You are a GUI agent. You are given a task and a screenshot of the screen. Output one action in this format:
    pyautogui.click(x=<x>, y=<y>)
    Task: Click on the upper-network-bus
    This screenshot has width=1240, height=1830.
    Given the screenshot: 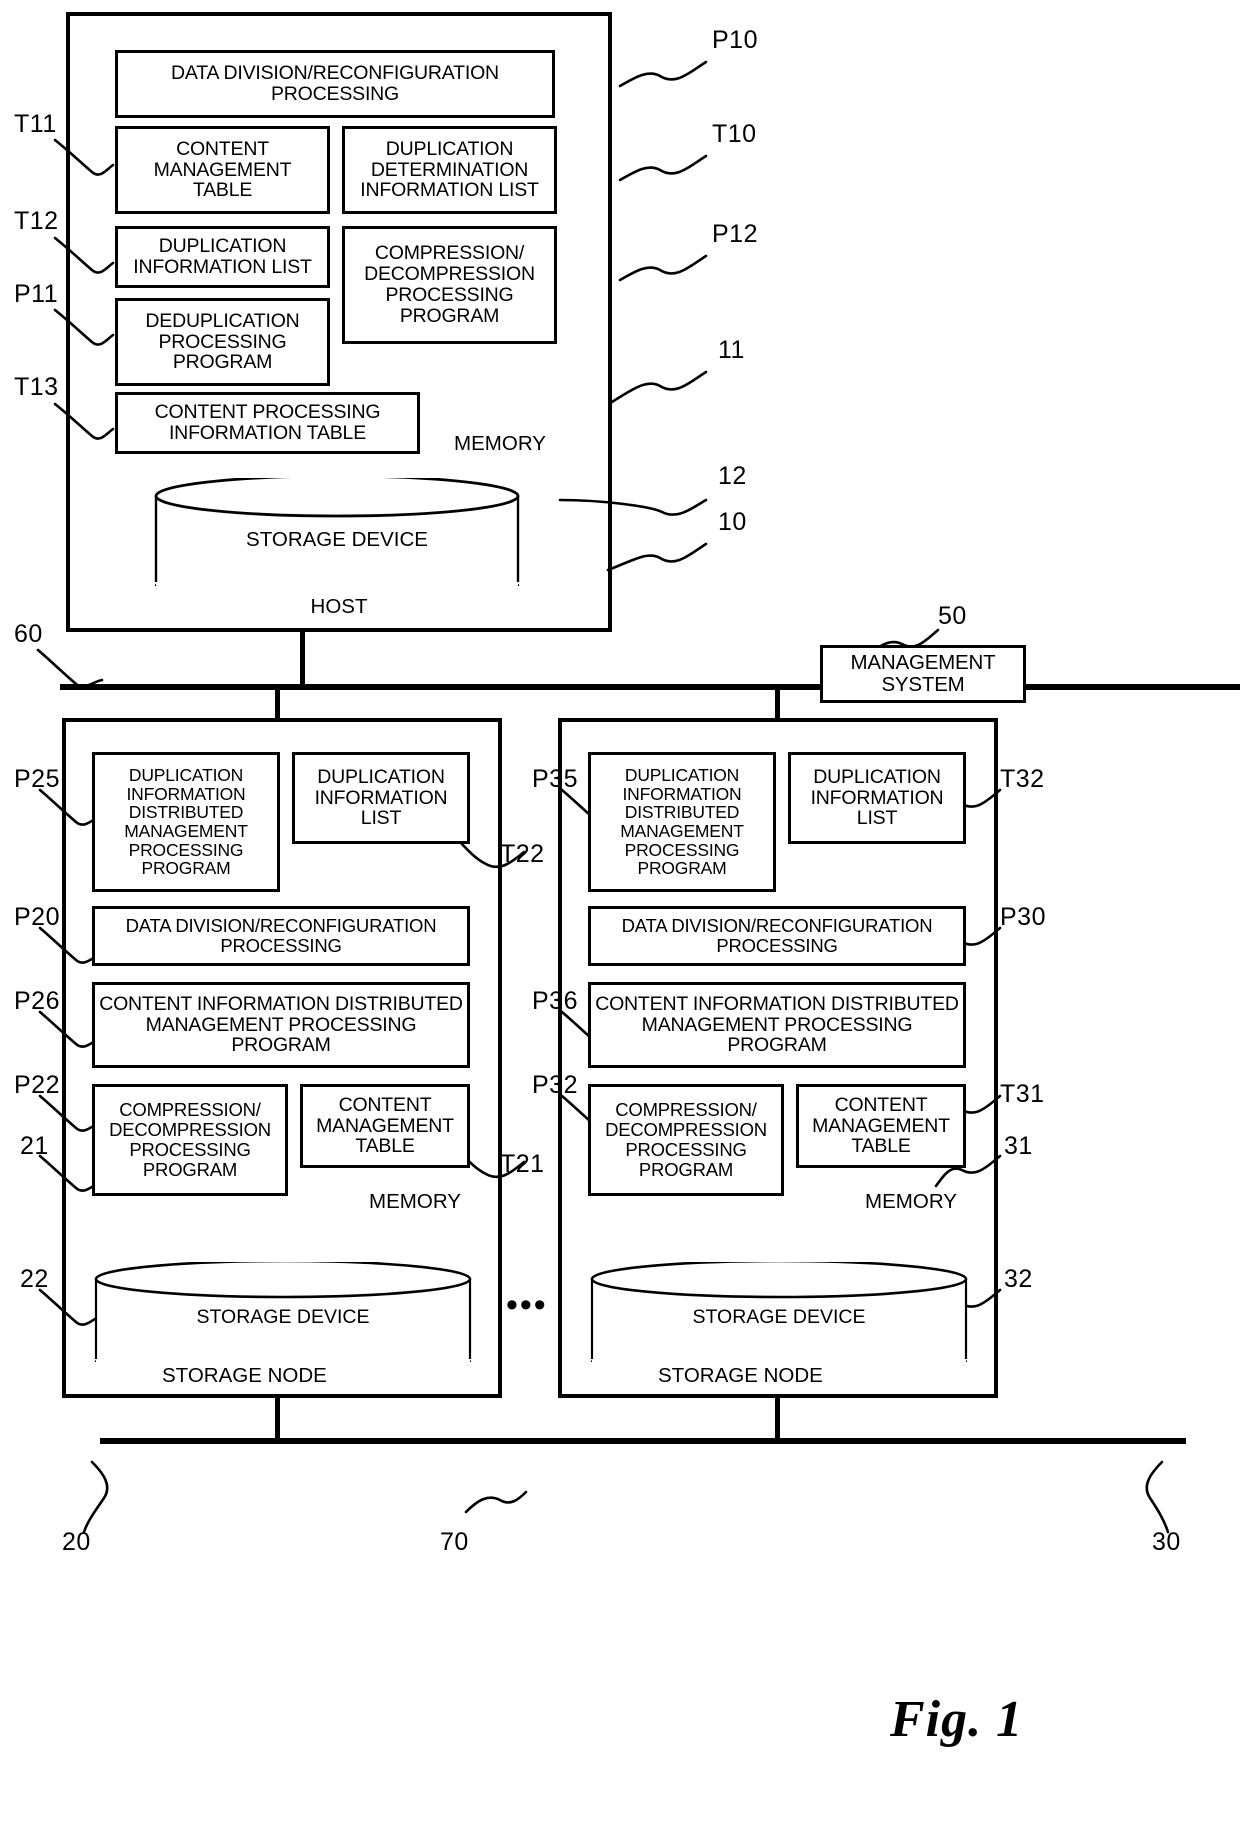 What is the action you would take?
    pyautogui.click(x=650, y=687)
    